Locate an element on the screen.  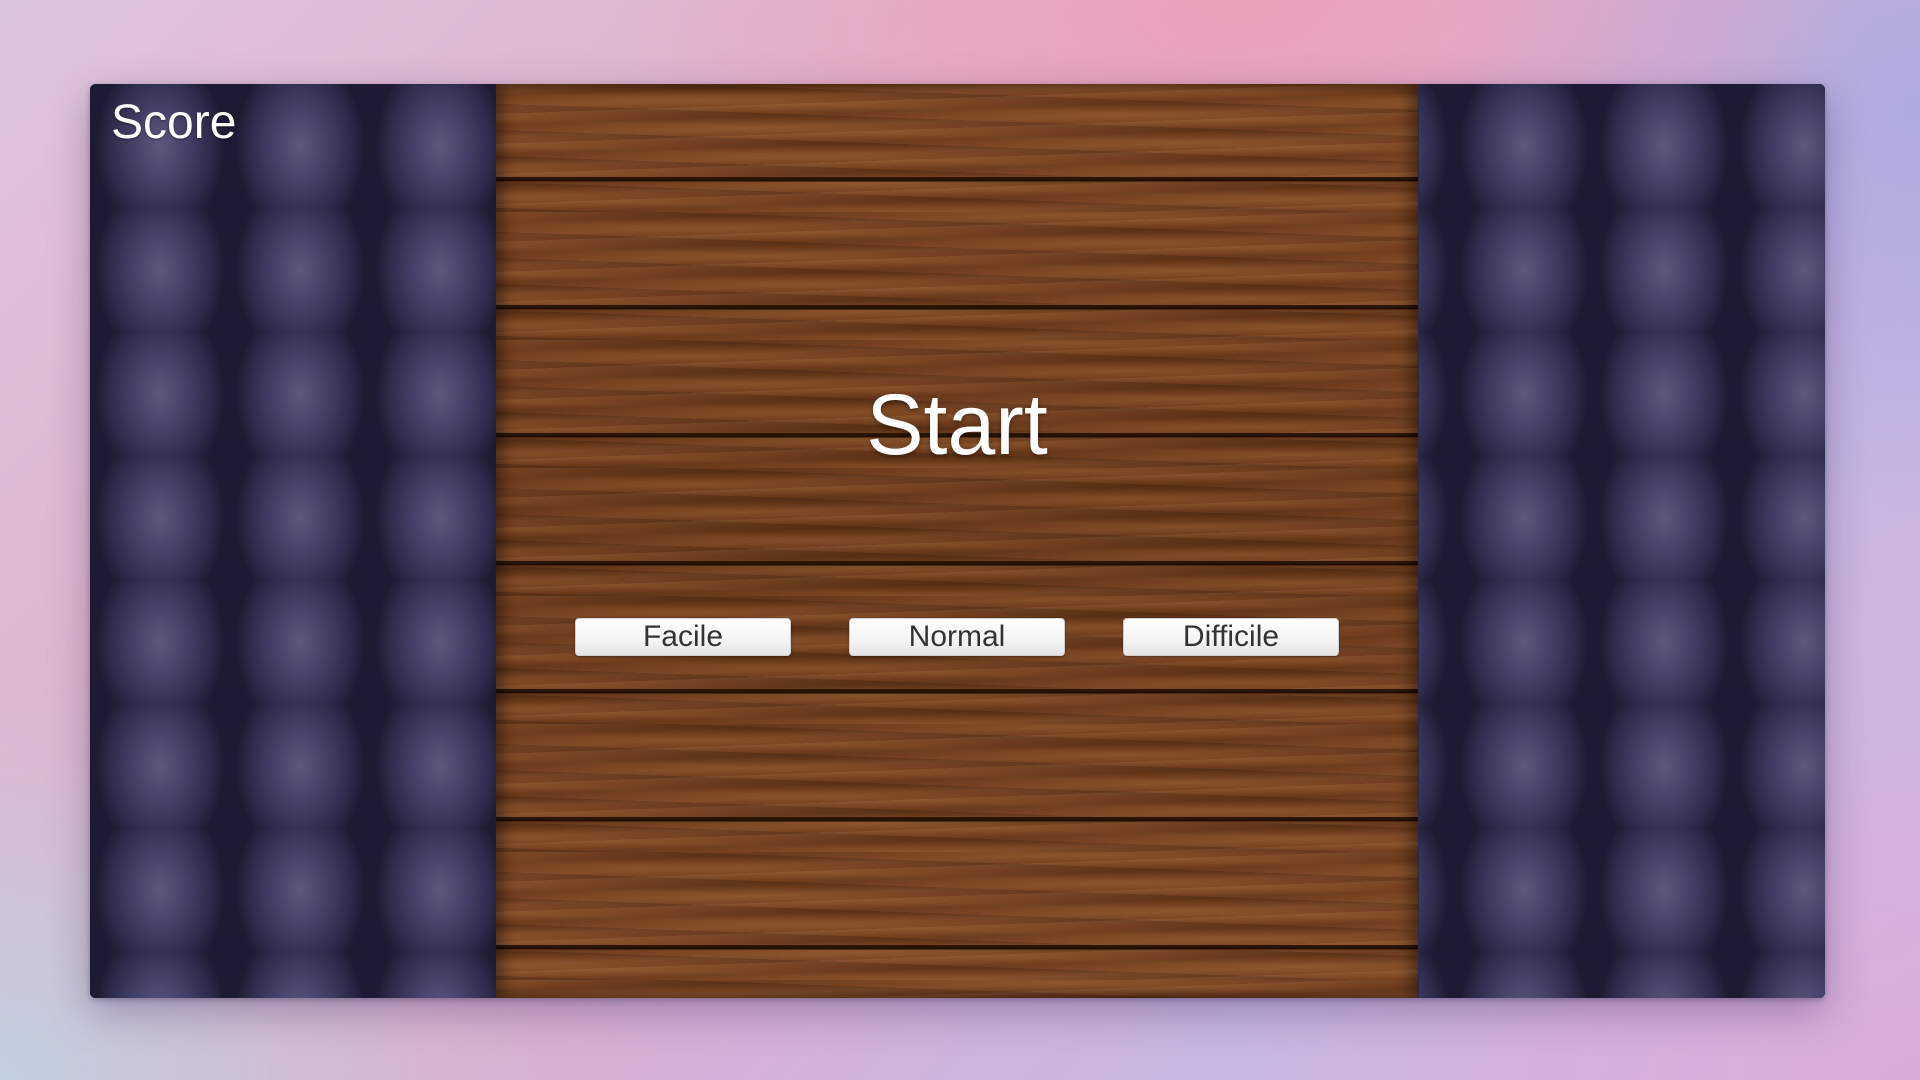
normal-button: Normal is located at coordinates (957, 637).